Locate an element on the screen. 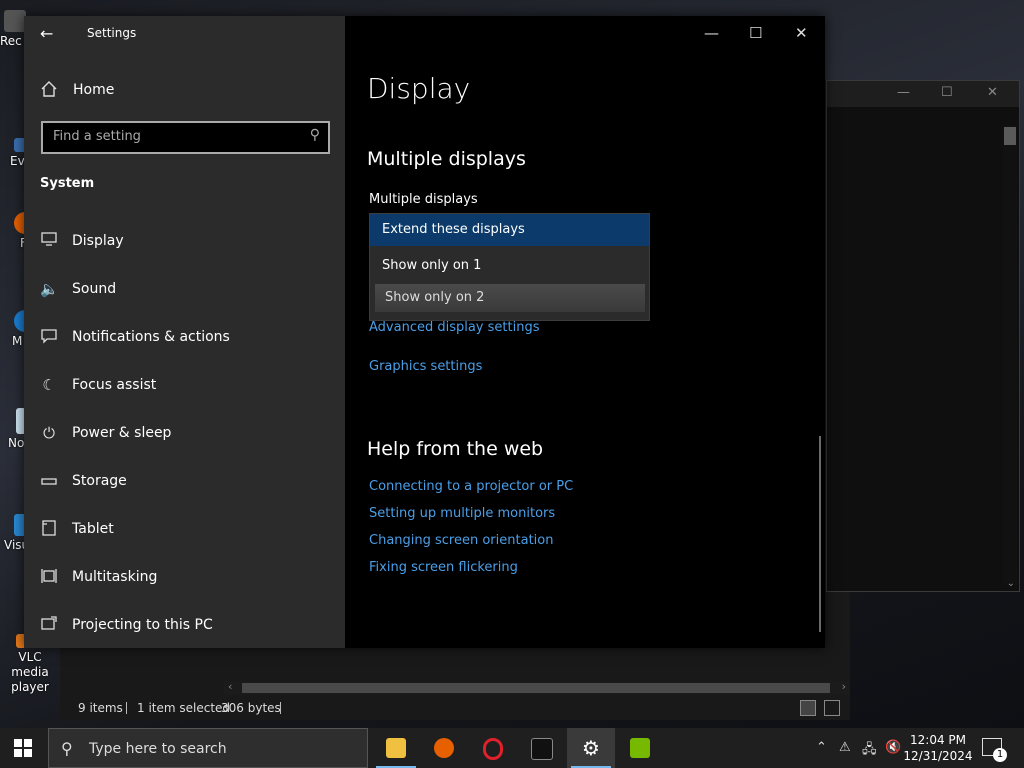 The width and height of the screenshot is (1024, 768). notification-icon is located at coordinates (49, 337).